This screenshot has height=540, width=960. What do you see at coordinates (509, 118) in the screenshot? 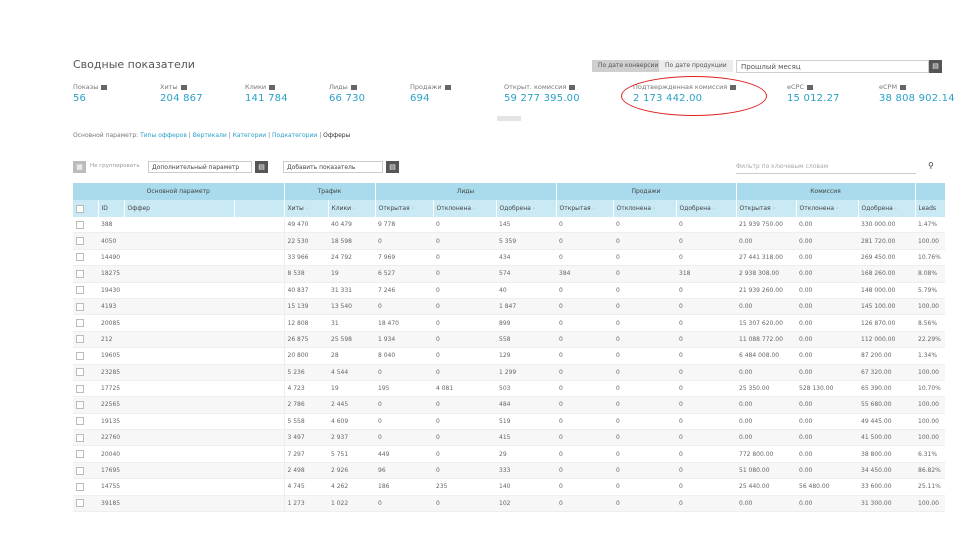
I see `scroll-indicator` at bounding box center [509, 118].